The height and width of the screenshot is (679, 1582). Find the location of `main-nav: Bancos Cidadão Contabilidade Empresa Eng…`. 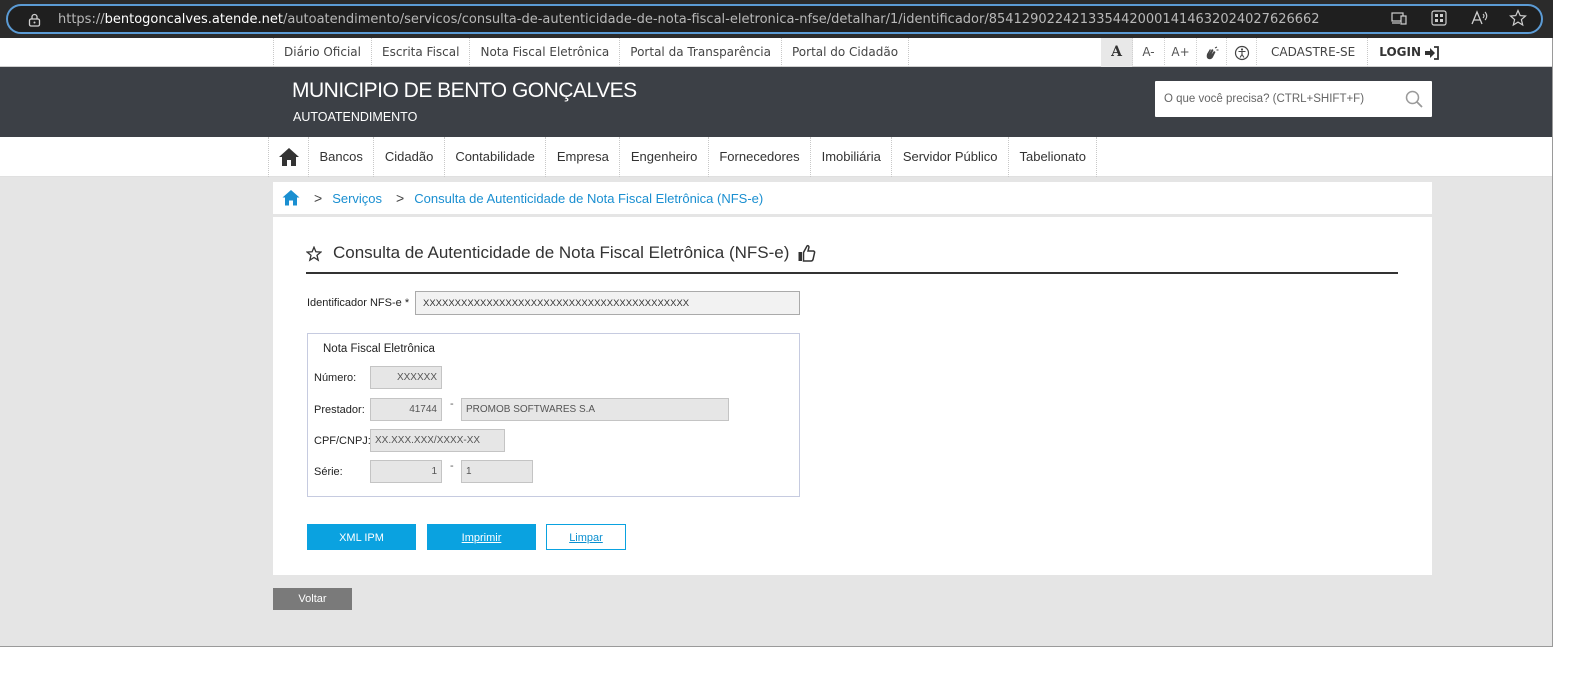

main-nav: Bancos Cidadão Contabilidade Empresa Eng… is located at coordinates (776, 157).